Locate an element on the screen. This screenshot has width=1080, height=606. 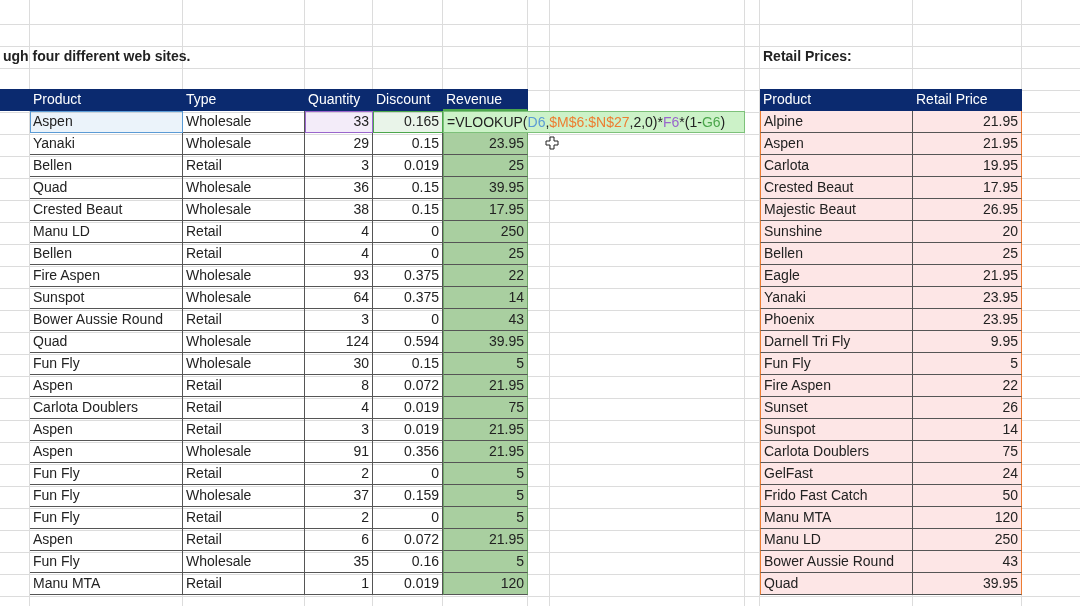
table-cell: Bower Aussie Round is located at coordinates (106, 320).